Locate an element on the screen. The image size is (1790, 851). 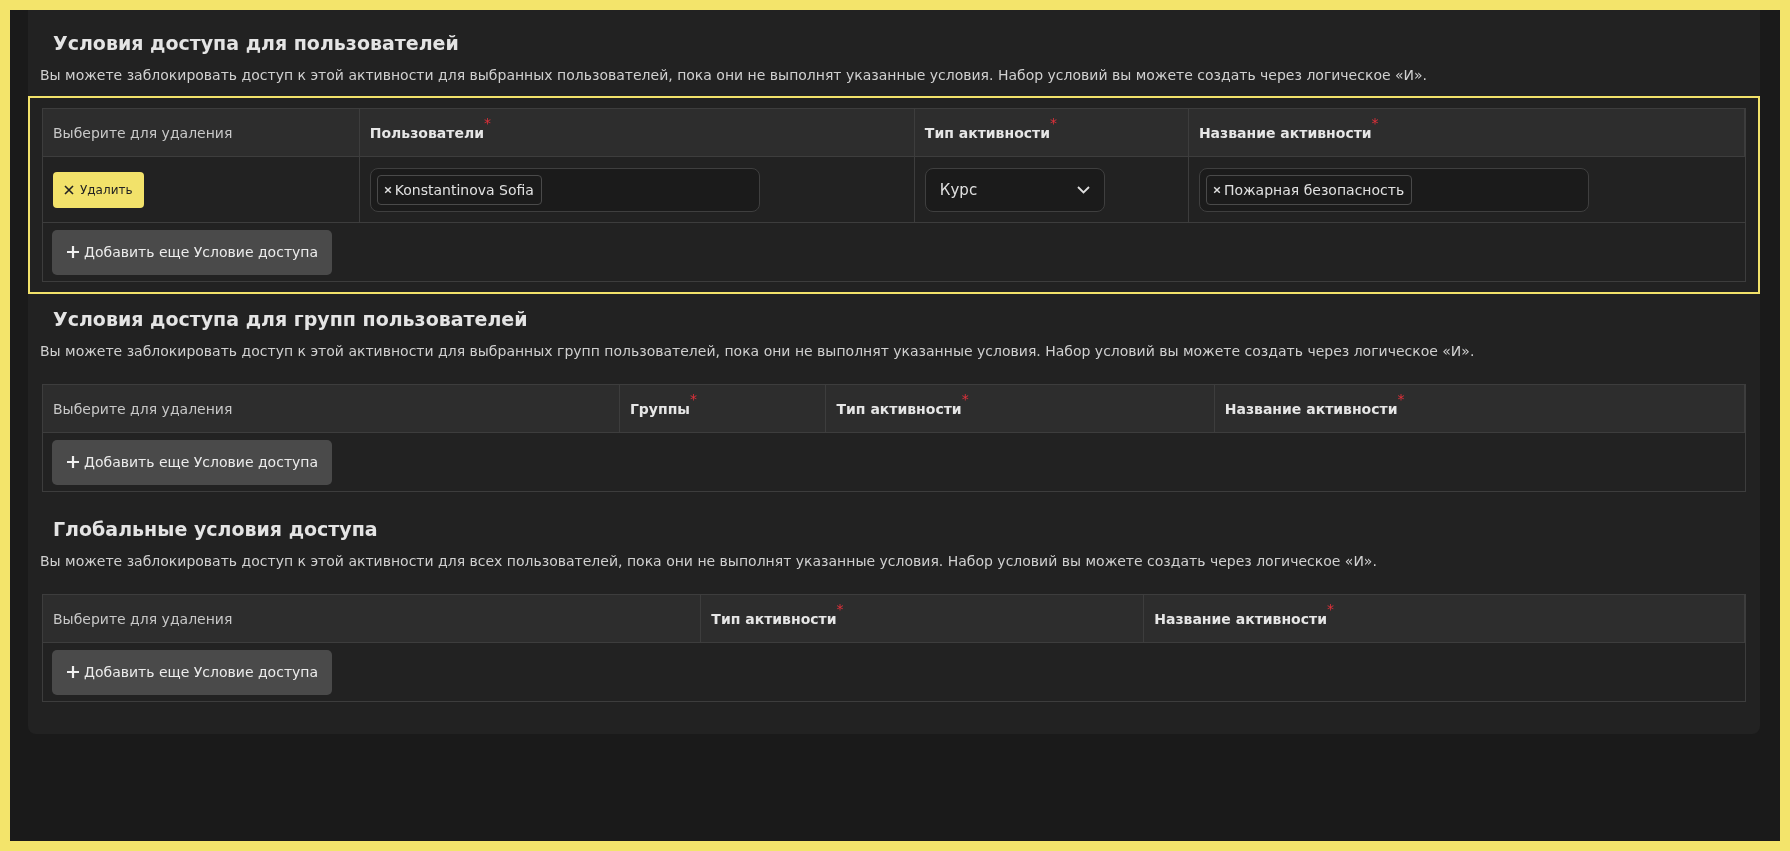
tag: Пожарная безопасность is located at coordinates (1309, 189).